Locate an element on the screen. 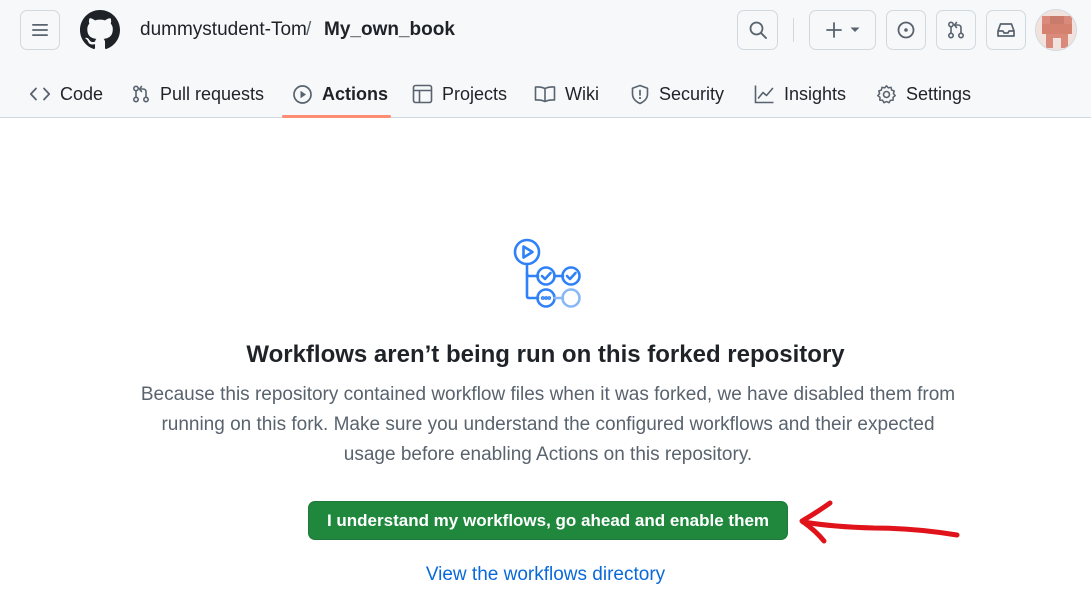 This screenshot has width=1091, height=610. pull-requests-button is located at coordinates (956, 30).